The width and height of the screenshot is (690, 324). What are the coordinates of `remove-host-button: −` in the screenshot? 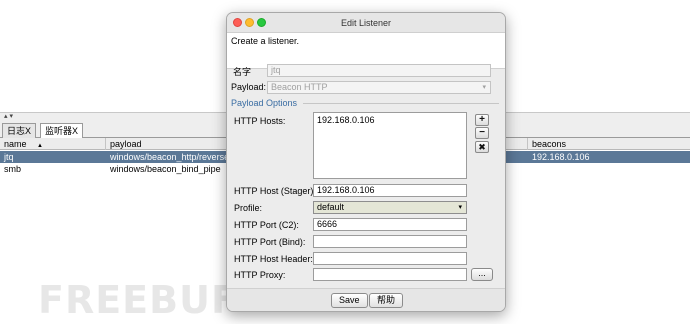 It's located at (482, 133).